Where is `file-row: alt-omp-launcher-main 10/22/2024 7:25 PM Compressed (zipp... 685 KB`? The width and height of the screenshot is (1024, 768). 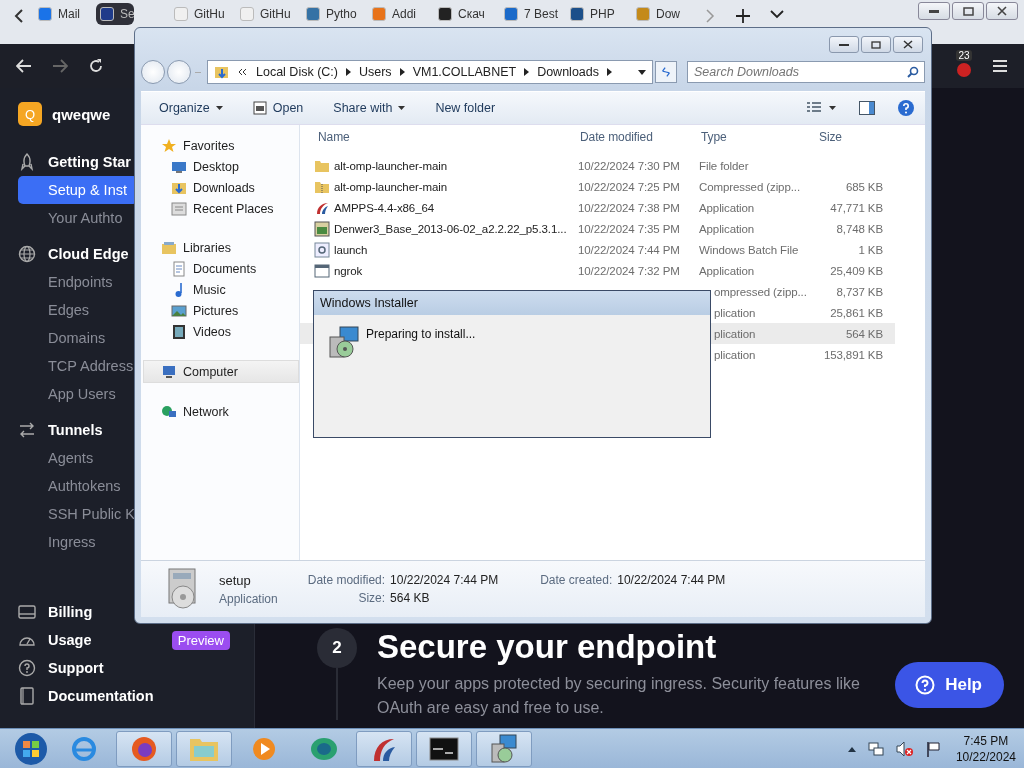
file-row: alt-omp-launcher-main 10/22/2024 7:25 PM Compressed (zipp... 685 KB is located at coordinates (597, 186).